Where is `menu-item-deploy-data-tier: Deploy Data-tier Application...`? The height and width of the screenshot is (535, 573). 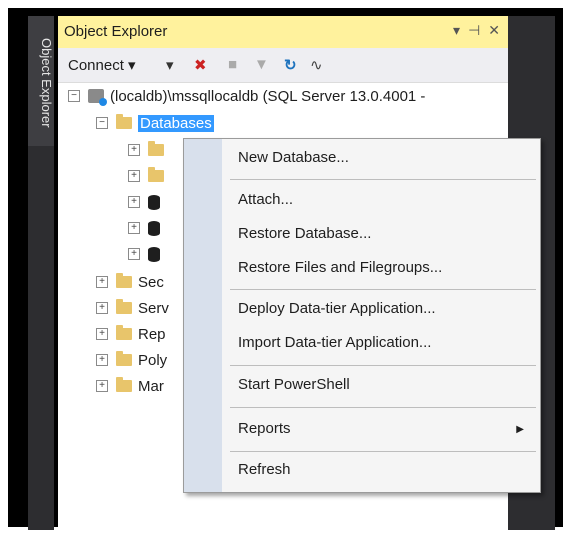
menu-item-deploy-data-tier: Deploy Data-tier Application... is located at coordinates (337, 308).